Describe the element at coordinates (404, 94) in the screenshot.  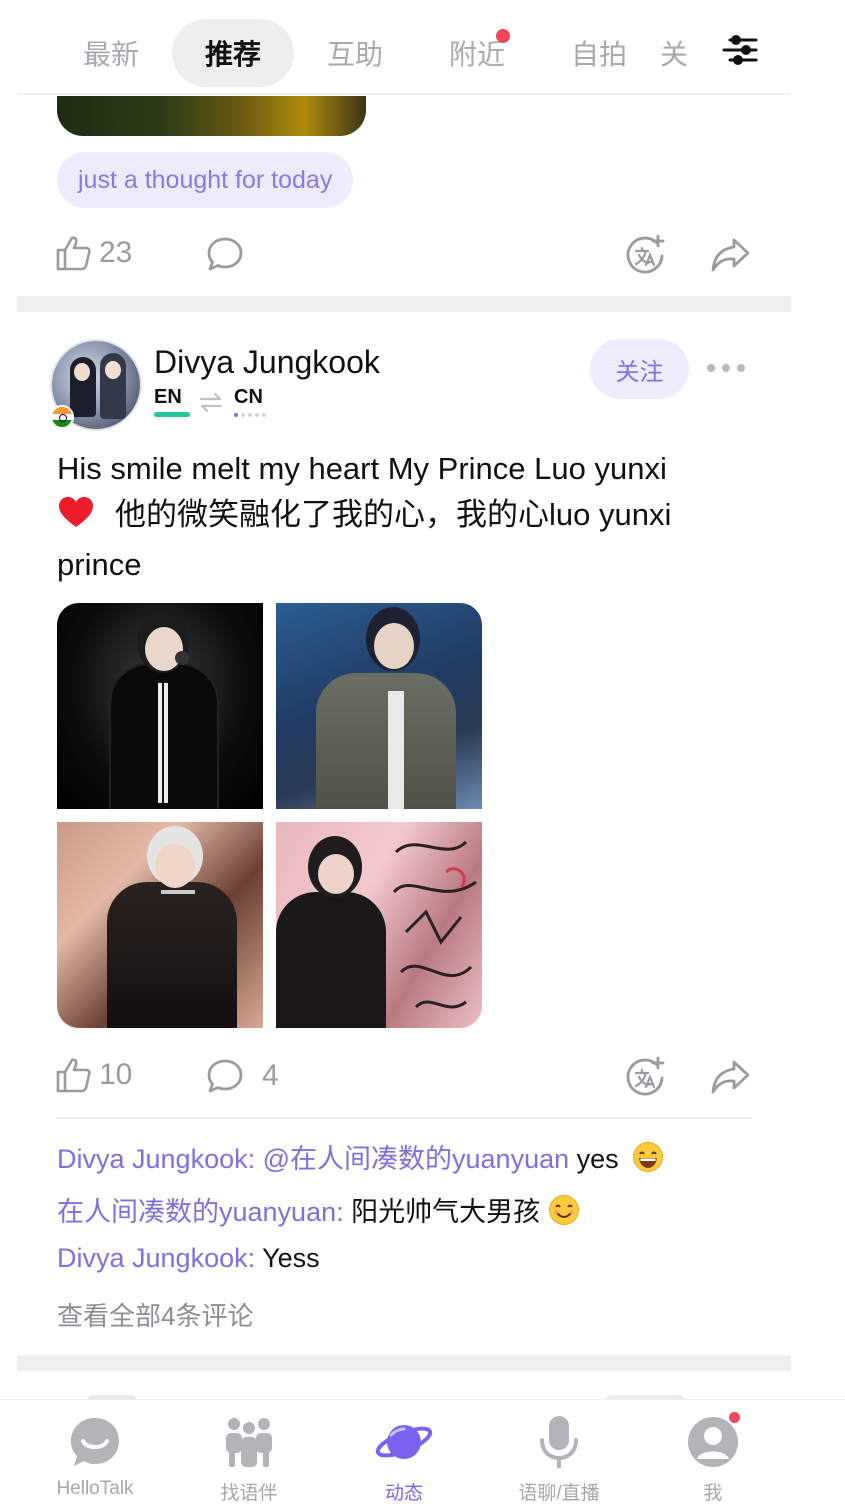
I see `top-divider` at that location.